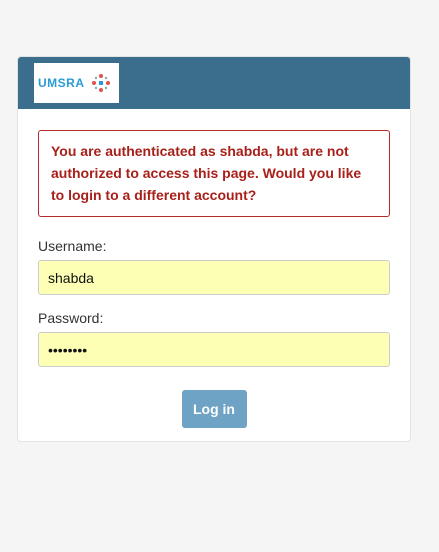  I want to click on login-button: Log in, so click(214, 409).